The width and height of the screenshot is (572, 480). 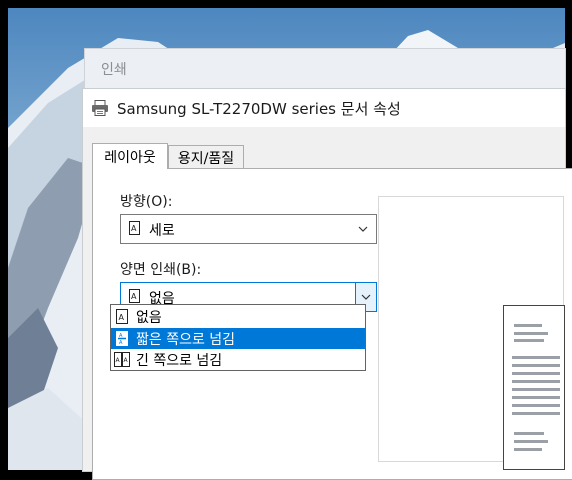 What do you see at coordinates (259, 109) in the screenshot?
I see `dialog-title: Samsung SL-T2270DW series 문서 속성` at bounding box center [259, 109].